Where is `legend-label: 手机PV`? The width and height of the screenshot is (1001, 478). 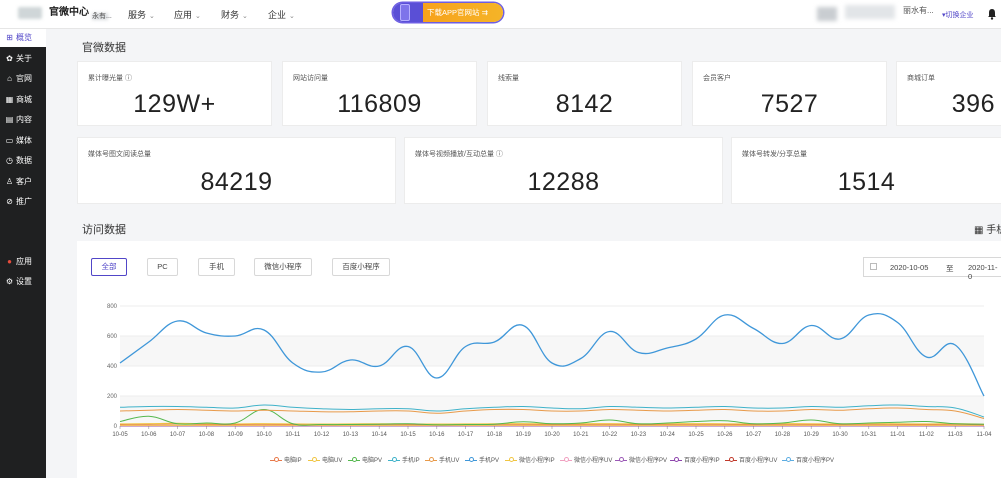
legend-label: 手机PV is located at coordinates (489, 461).